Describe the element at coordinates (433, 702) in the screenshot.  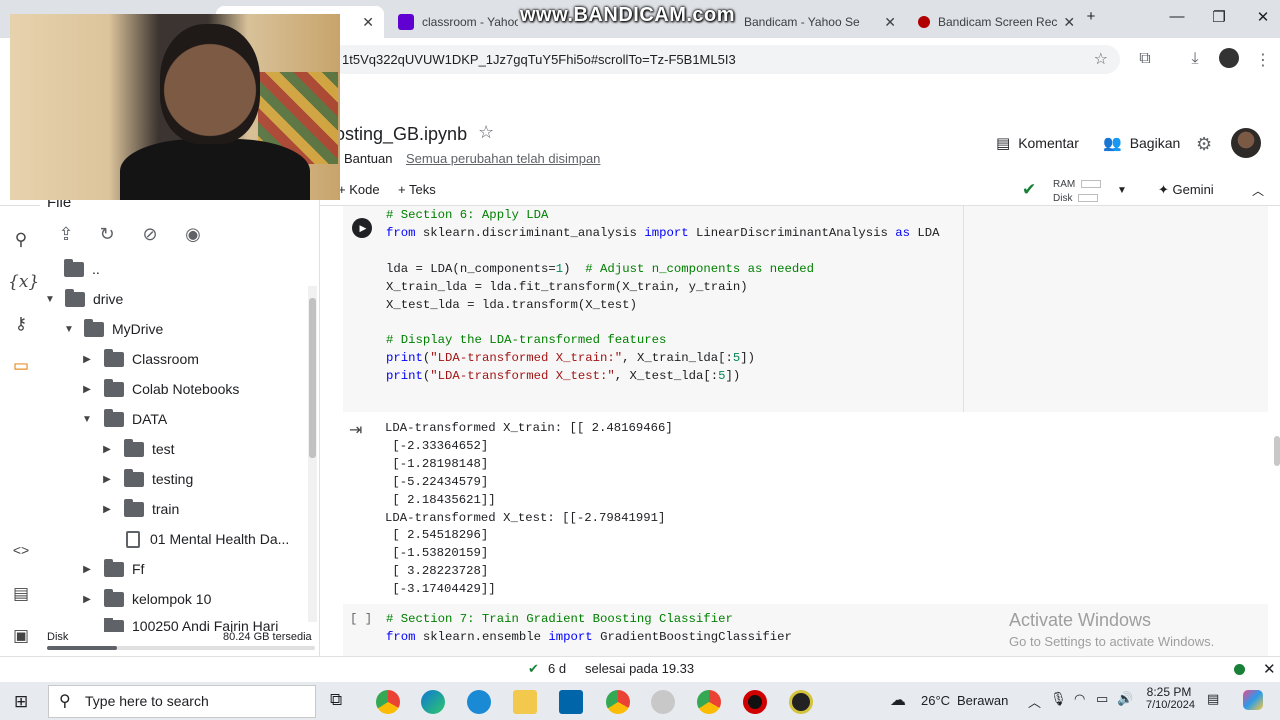
I see `edge-app-icon` at that location.